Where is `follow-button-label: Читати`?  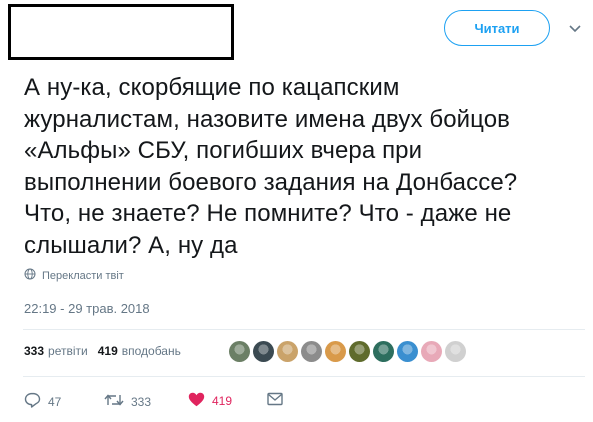 follow-button-label: Читати is located at coordinates (497, 28).